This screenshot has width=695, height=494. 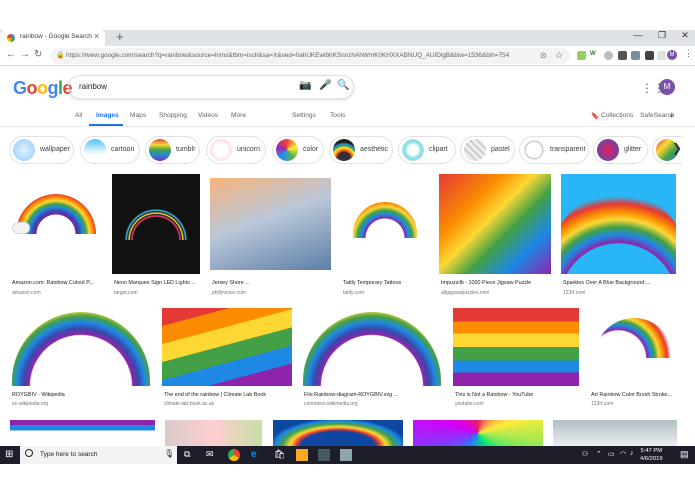 I want to click on chip-transparent: transparent, so click(x=554, y=150).